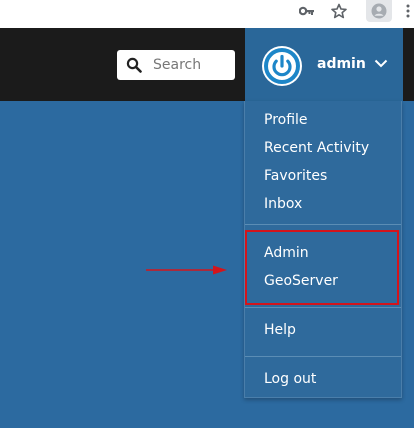  What do you see at coordinates (339, 11) in the screenshot?
I see `star-icon` at bounding box center [339, 11].